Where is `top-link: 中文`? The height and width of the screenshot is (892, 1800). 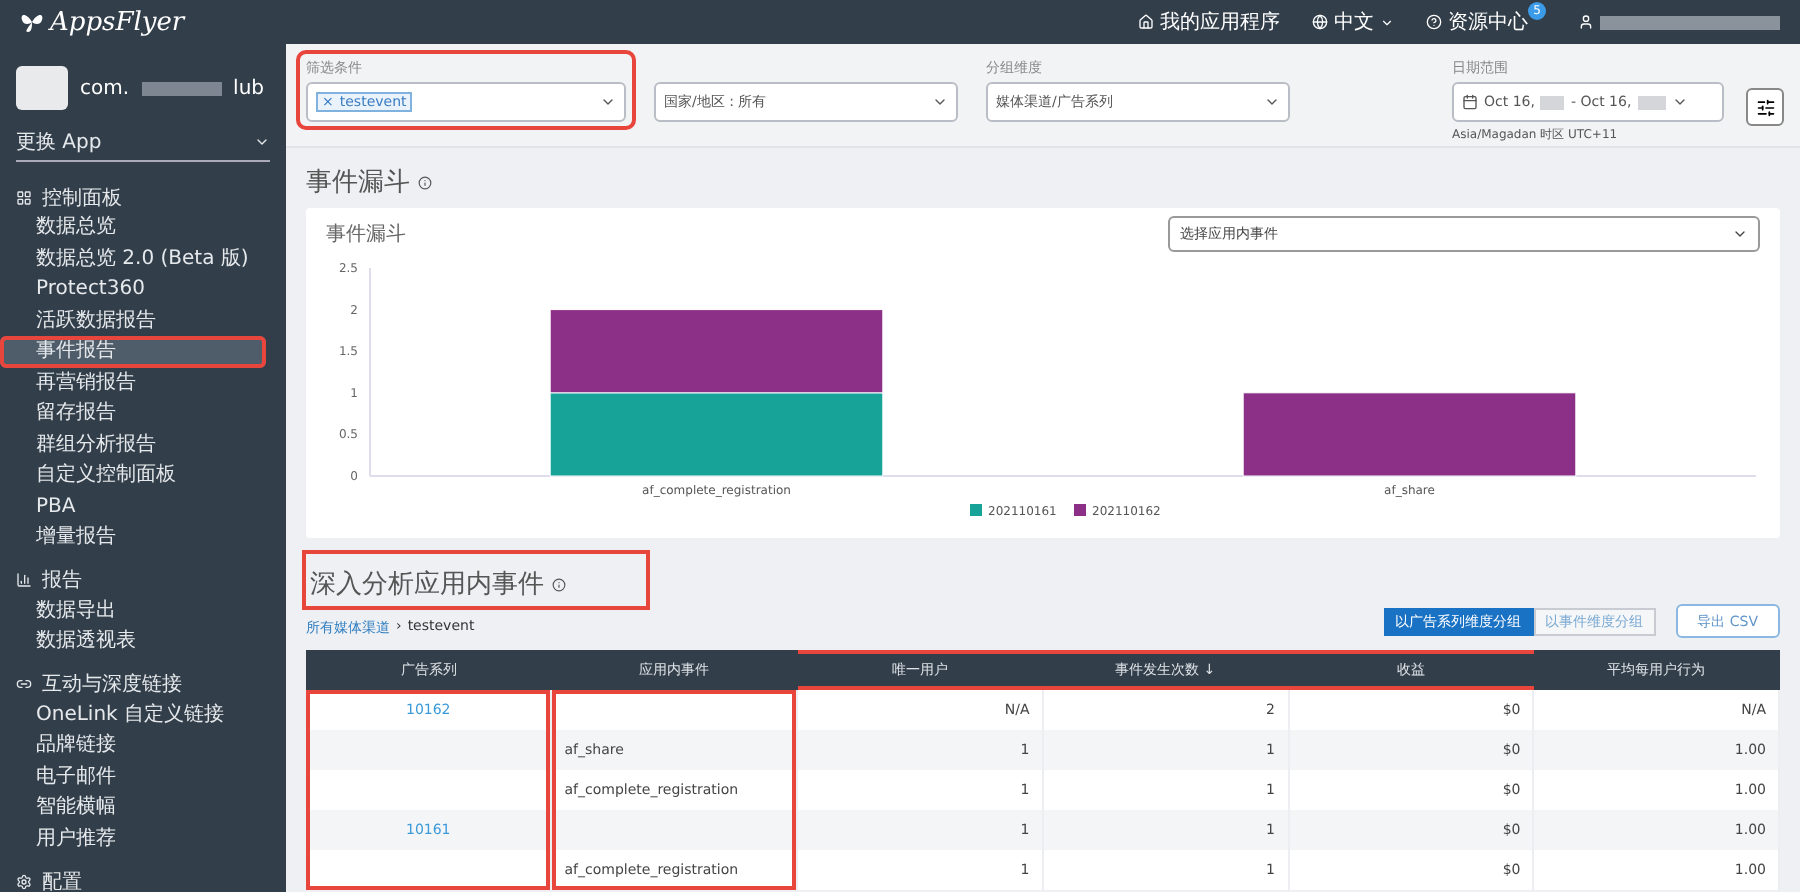 top-link: 中文 is located at coordinates (1353, 22).